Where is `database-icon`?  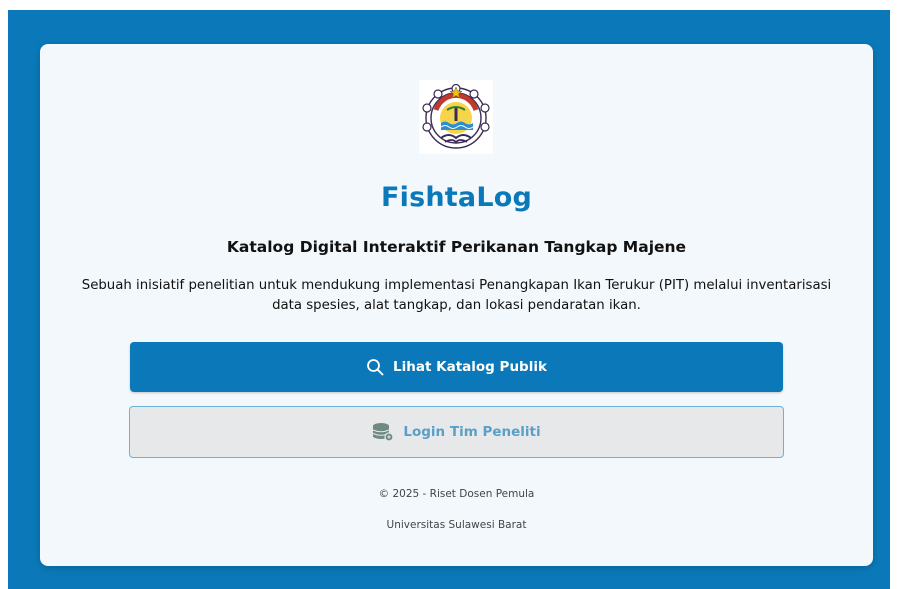
database-icon is located at coordinates (383, 432).